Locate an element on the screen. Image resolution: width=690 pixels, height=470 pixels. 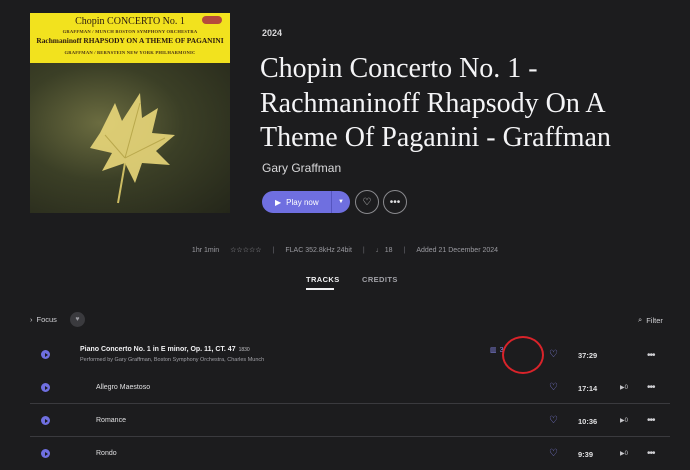
play-now-main: ▶ Play now is located at coordinates (296, 202).